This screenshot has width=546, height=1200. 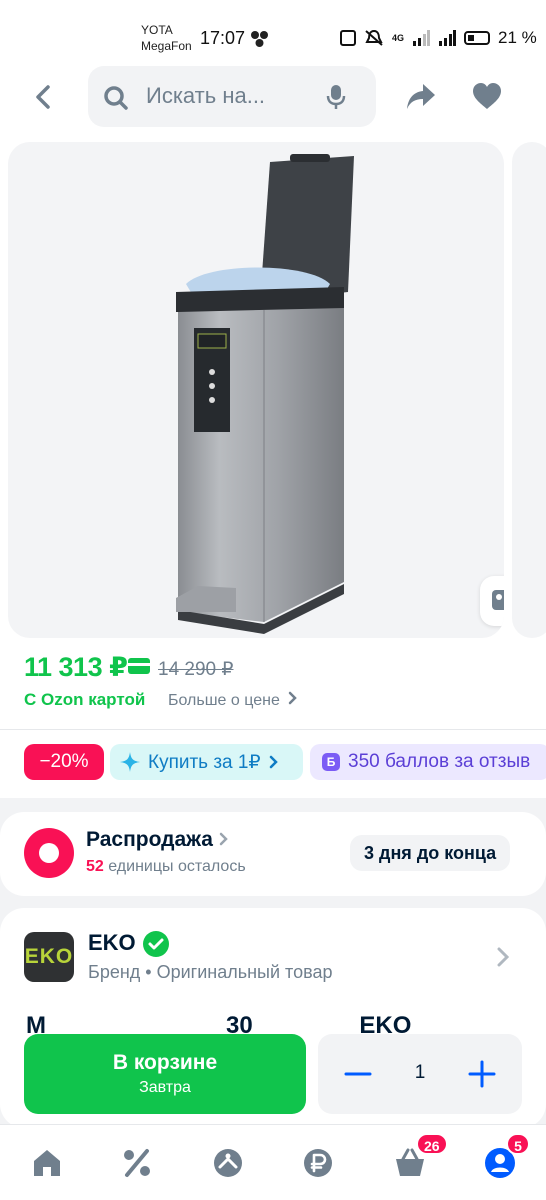 I want to click on sale-title-label: Распродажа, so click(x=149, y=839).